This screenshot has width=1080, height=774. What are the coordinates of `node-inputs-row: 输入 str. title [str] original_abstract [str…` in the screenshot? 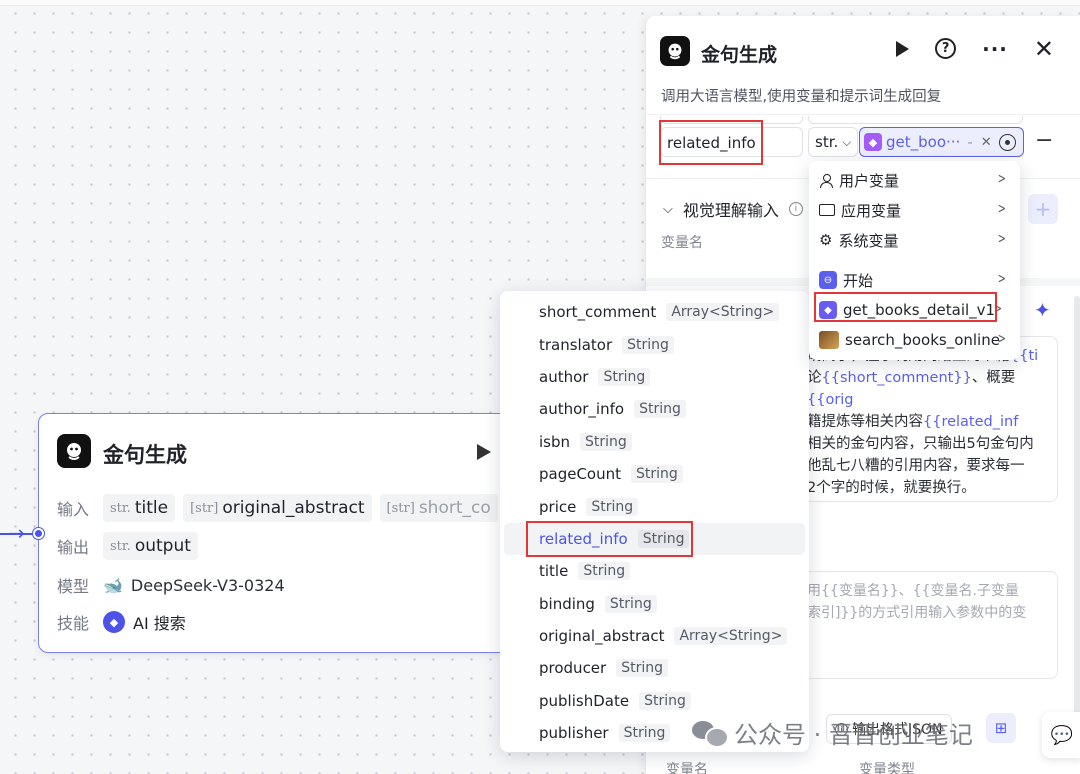 It's located at (277, 508).